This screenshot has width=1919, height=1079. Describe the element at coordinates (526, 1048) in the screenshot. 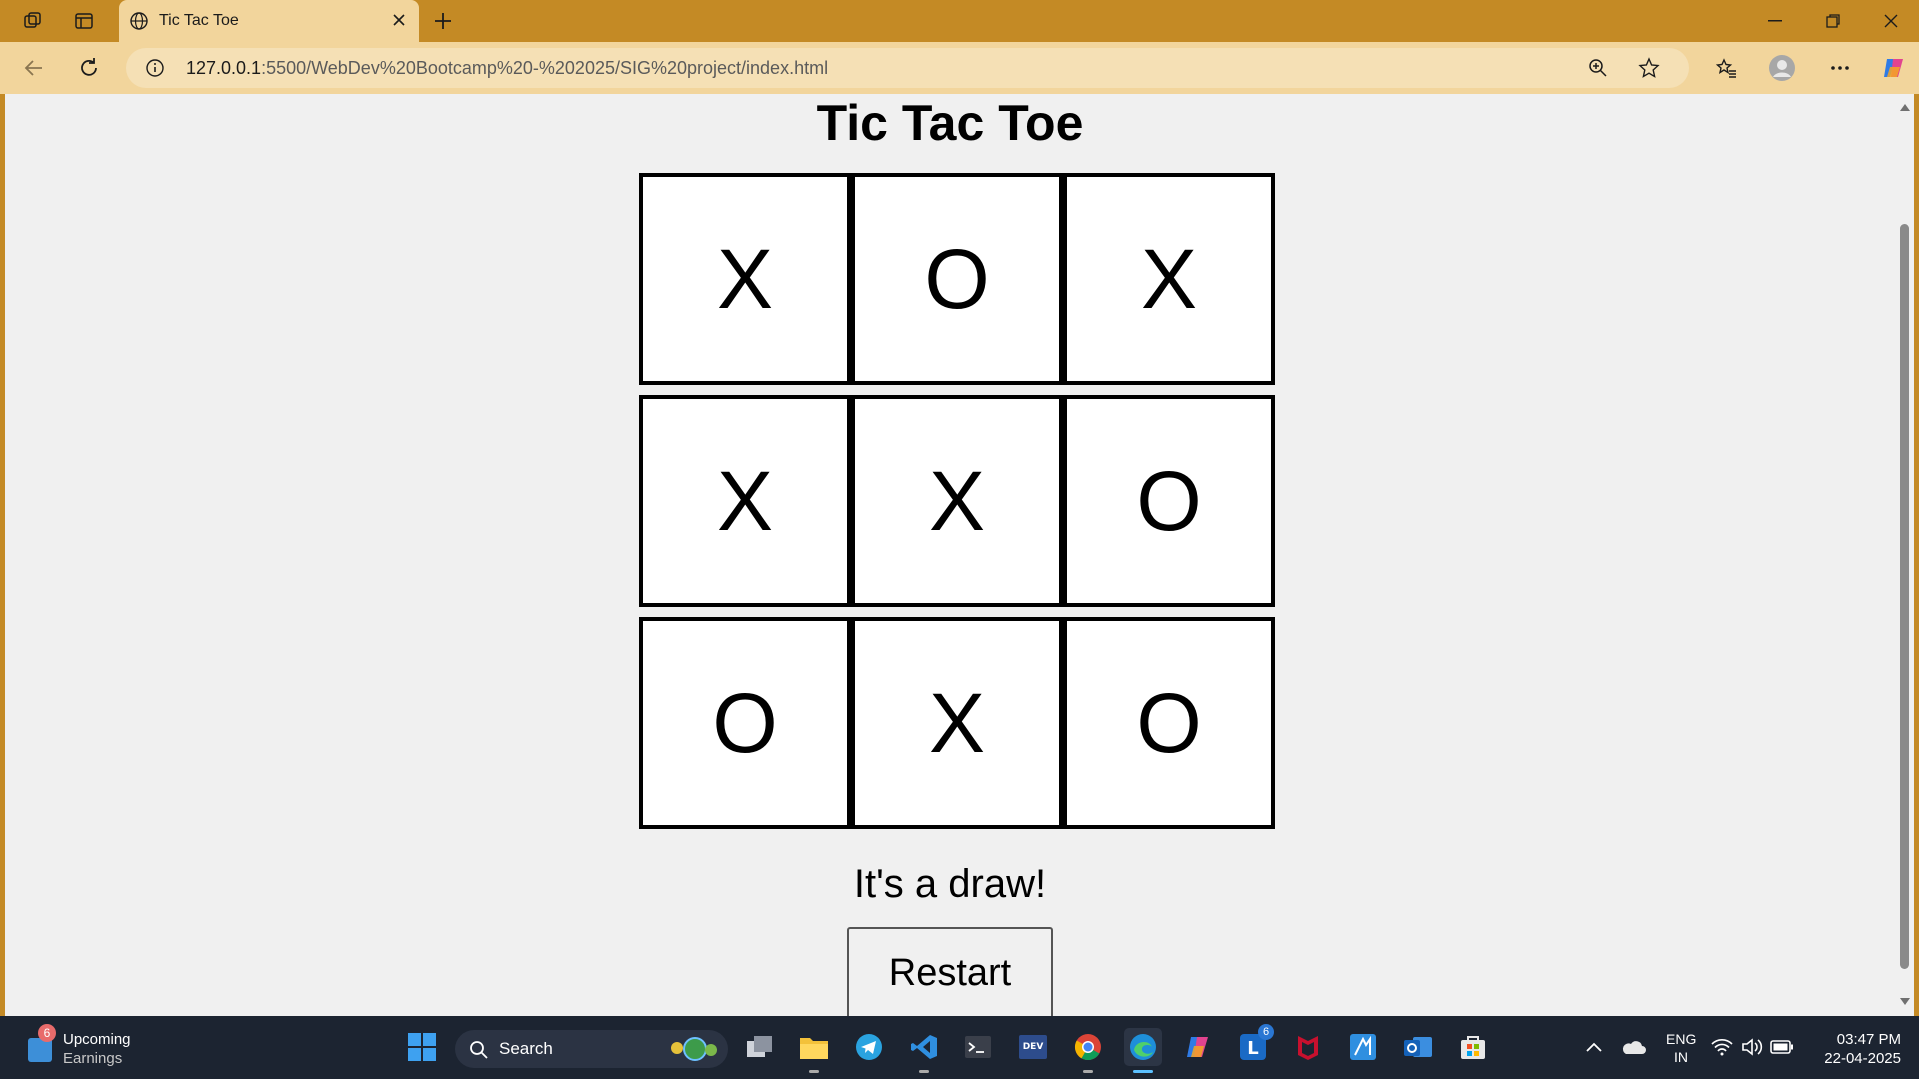

I see `search-label: Search` at that location.